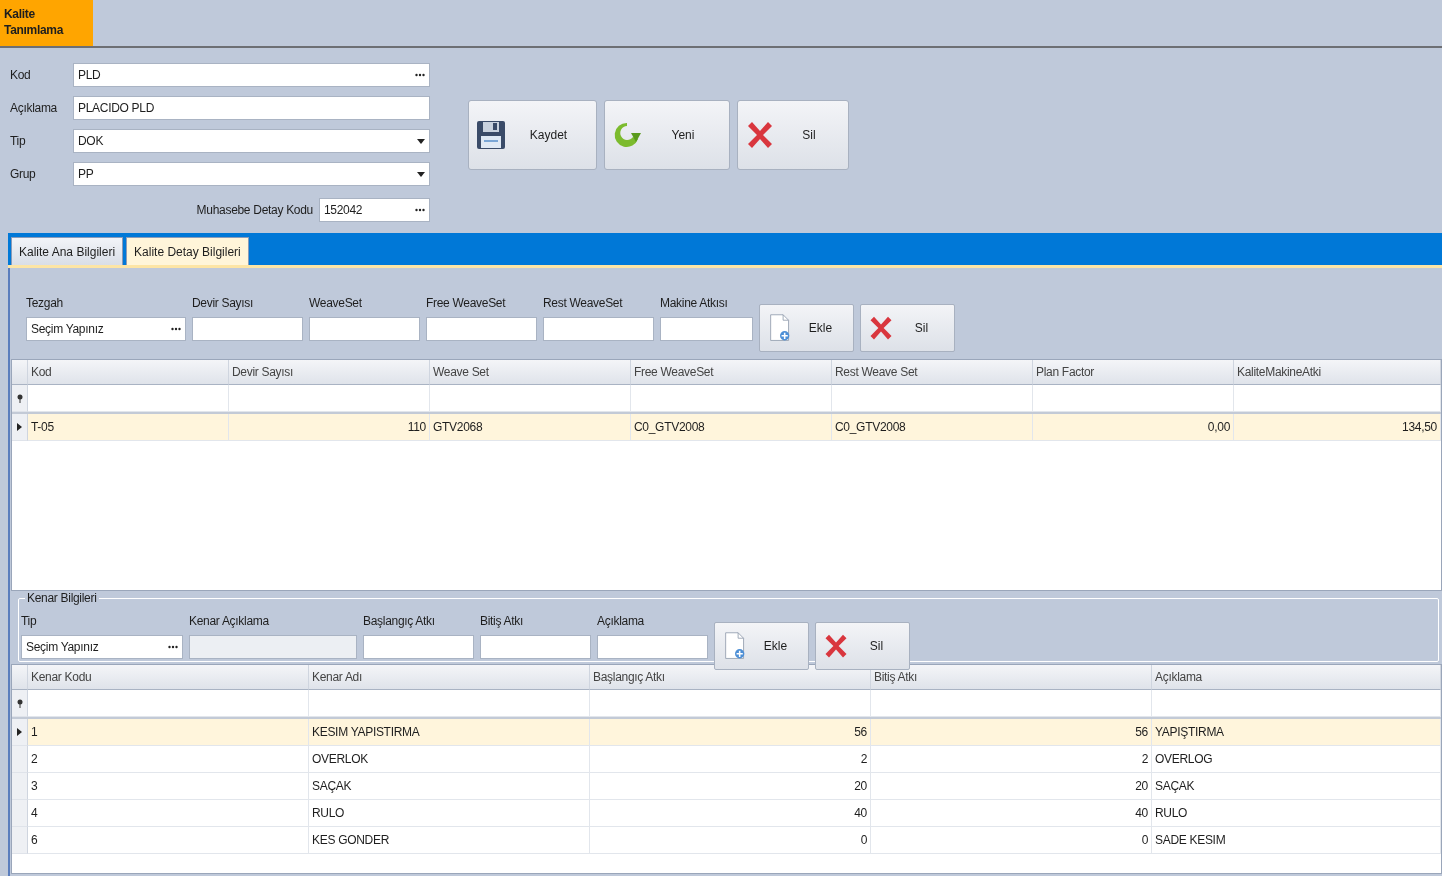 The height and width of the screenshot is (876, 1442). What do you see at coordinates (374, 210) in the screenshot?
I see `input-field: 152042` at bounding box center [374, 210].